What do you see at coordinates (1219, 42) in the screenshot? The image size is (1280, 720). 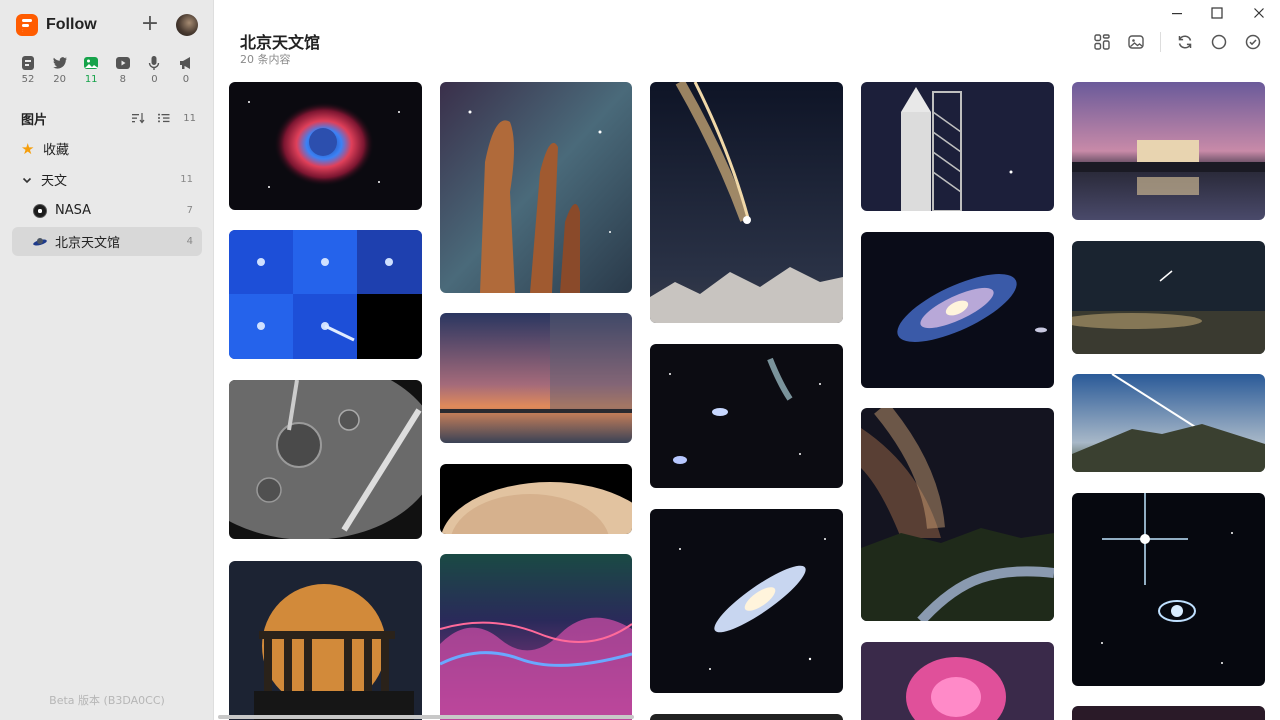 I see `unread-filter-button` at bounding box center [1219, 42].